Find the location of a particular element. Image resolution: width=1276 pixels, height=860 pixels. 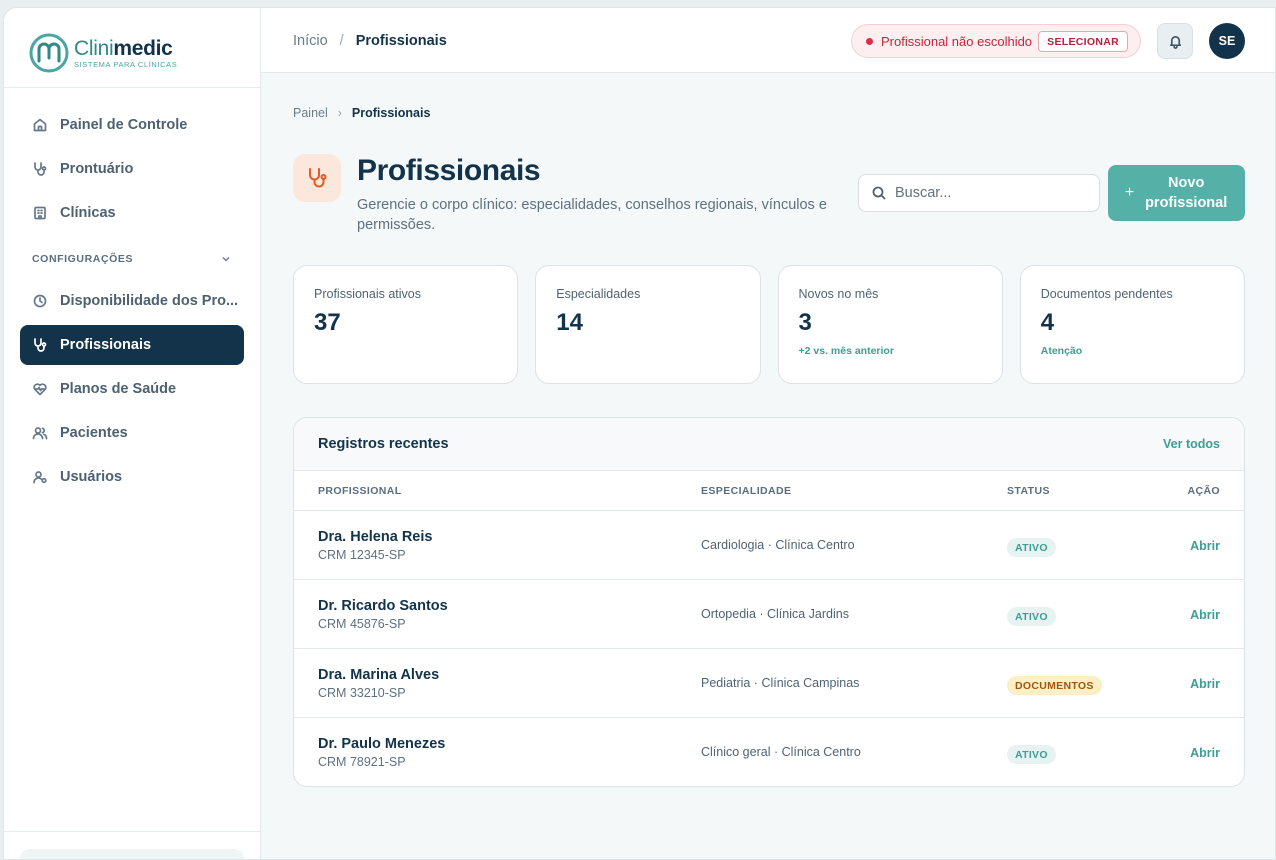

col-status: STATUS is located at coordinates (1028, 491).